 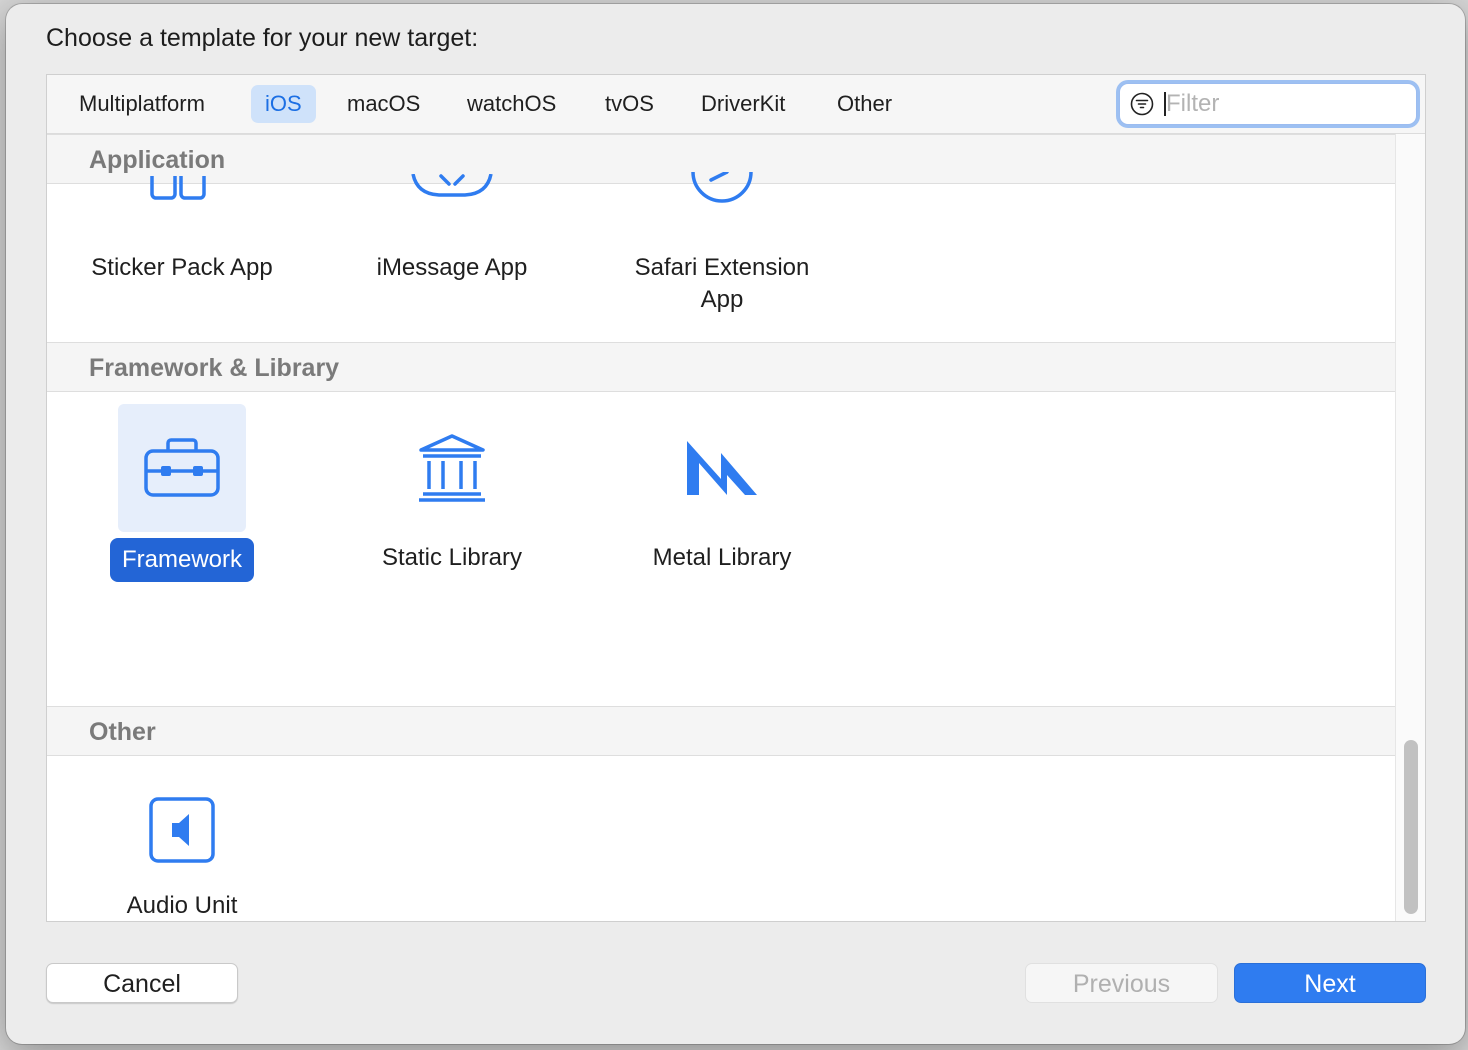 What do you see at coordinates (511, 104) in the screenshot?
I see `tab-watchos: watchOS` at bounding box center [511, 104].